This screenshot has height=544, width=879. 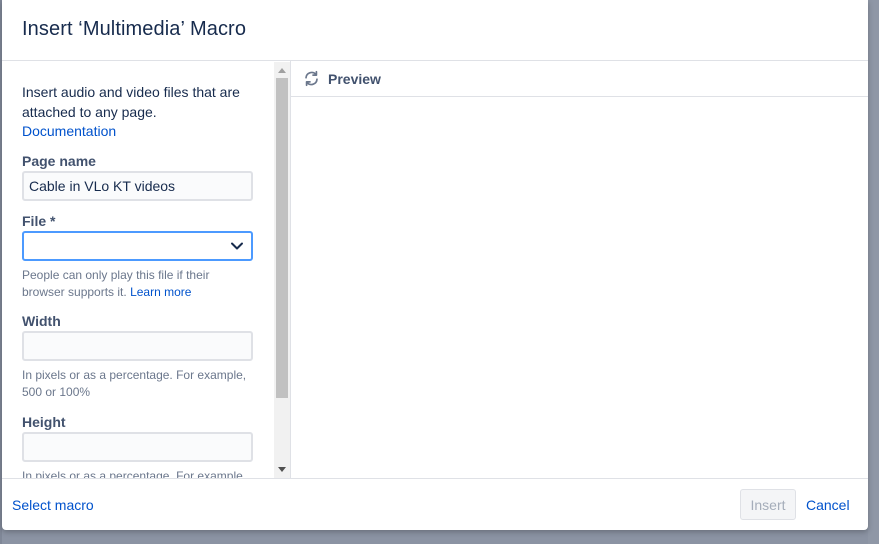 What do you see at coordinates (354, 79) in the screenshot?
I see `preview-label: Preview` at bounding box center [354, 79].